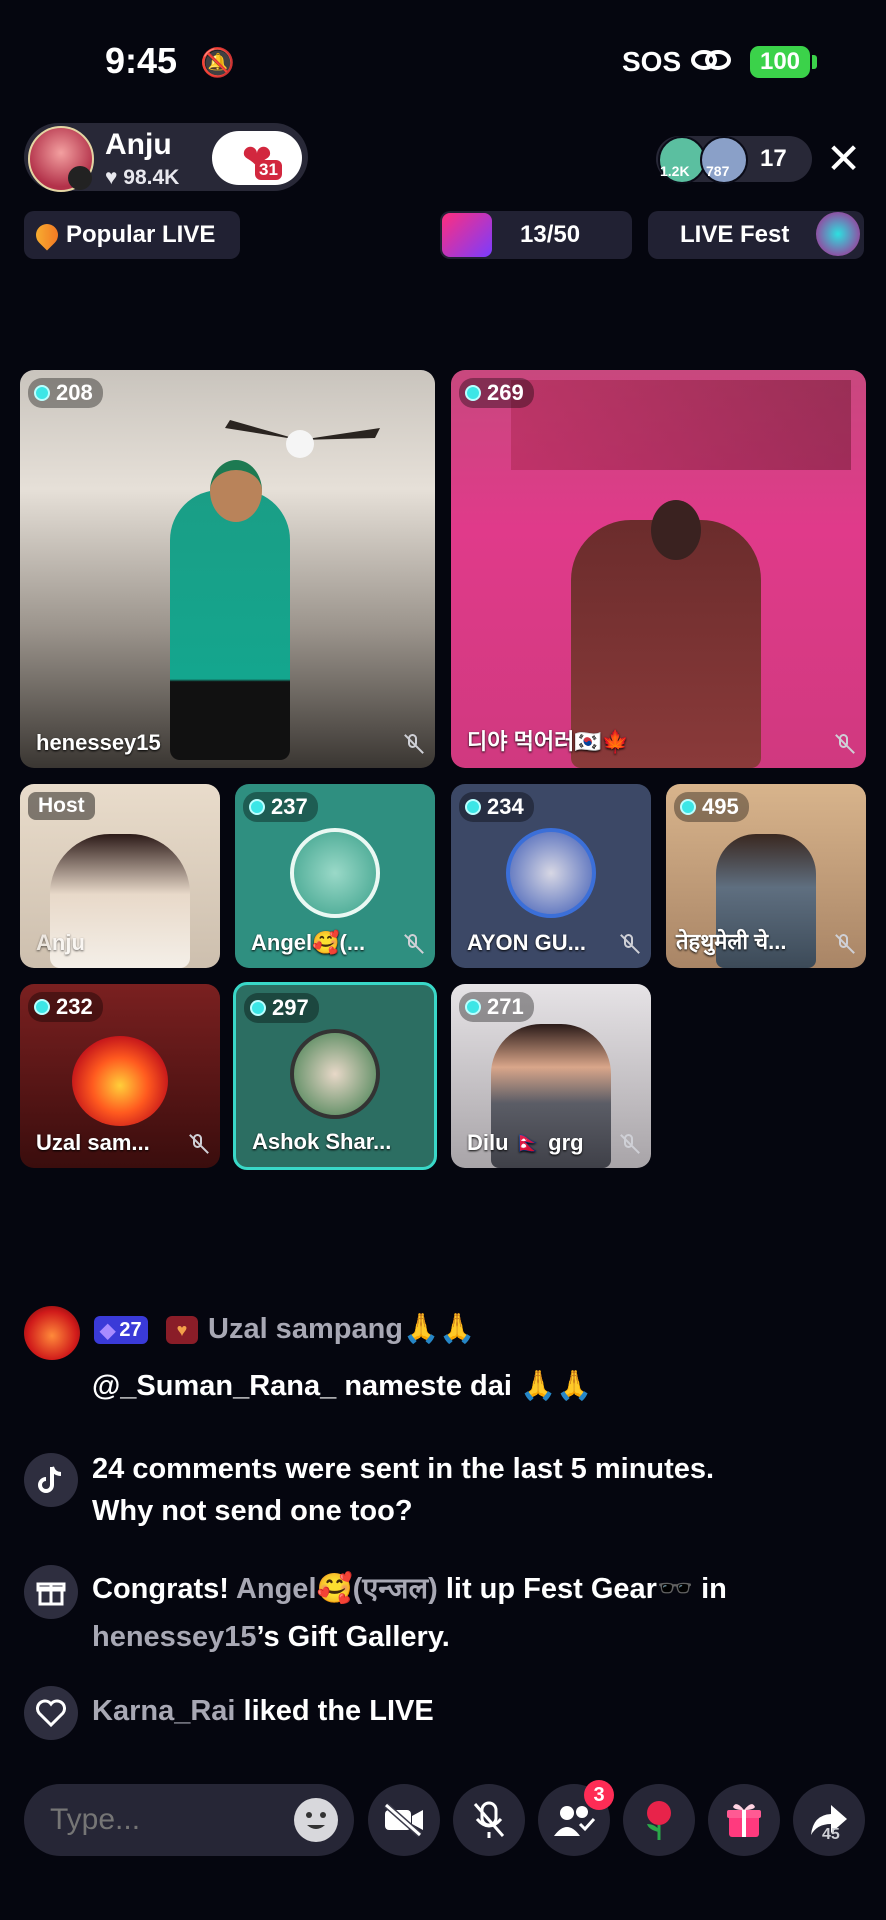 This screenshot has height=1920, width=886. Describe the element at coordinates (141, 234) in the screenshot. I see `popular-live-label: Popular LIVE` at that location.